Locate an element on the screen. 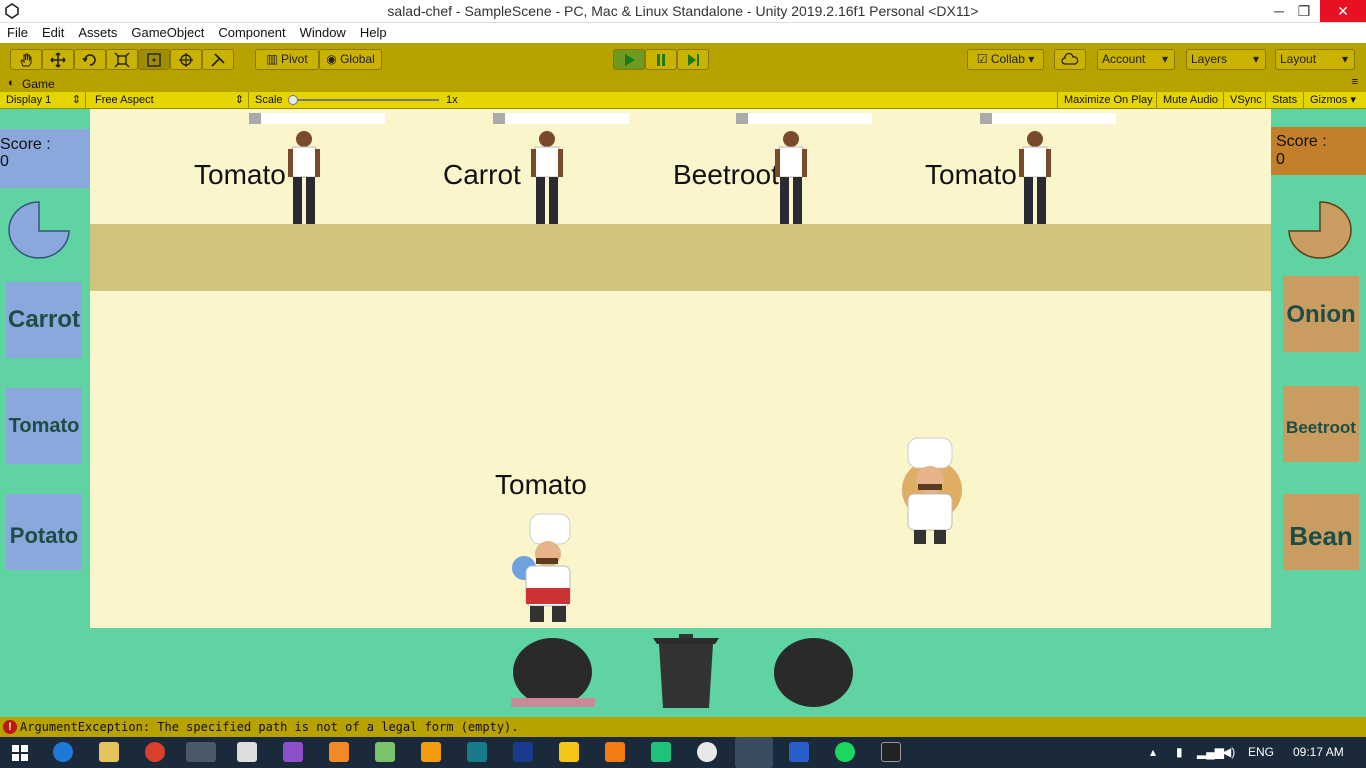 This screenshot has width=1366, height=768. global-toggle: ◉ Global is located at coordinates (350, 59).